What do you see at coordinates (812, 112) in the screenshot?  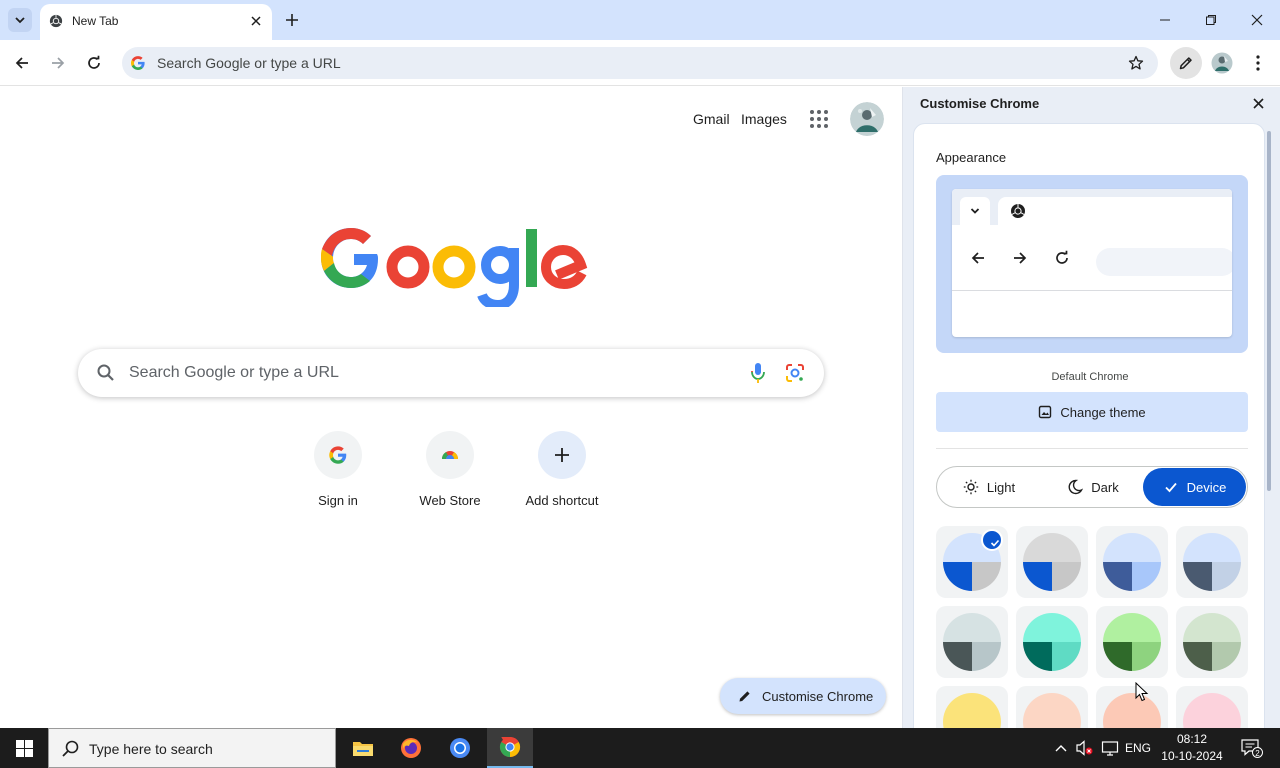 I see `apps-grid-icon` at bounding box center [812, 112].